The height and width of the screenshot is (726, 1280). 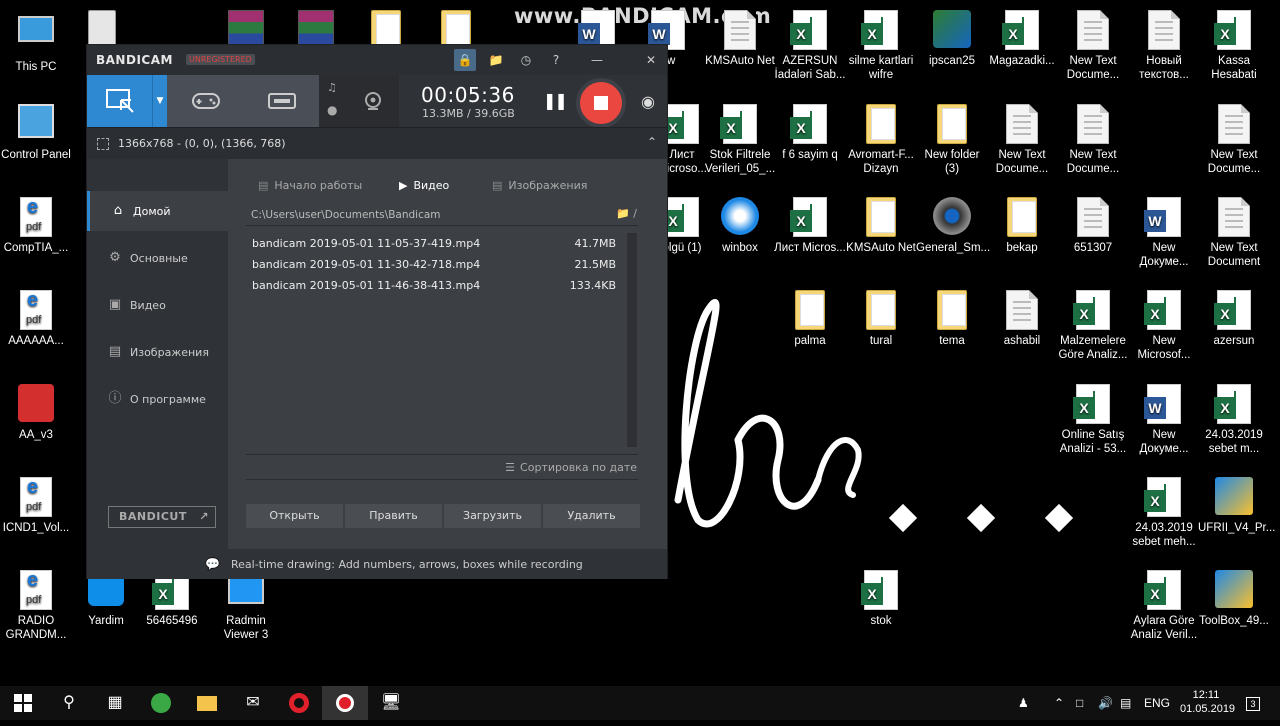 I want to click on open-button: Открыть, so click(x=294, y=516).